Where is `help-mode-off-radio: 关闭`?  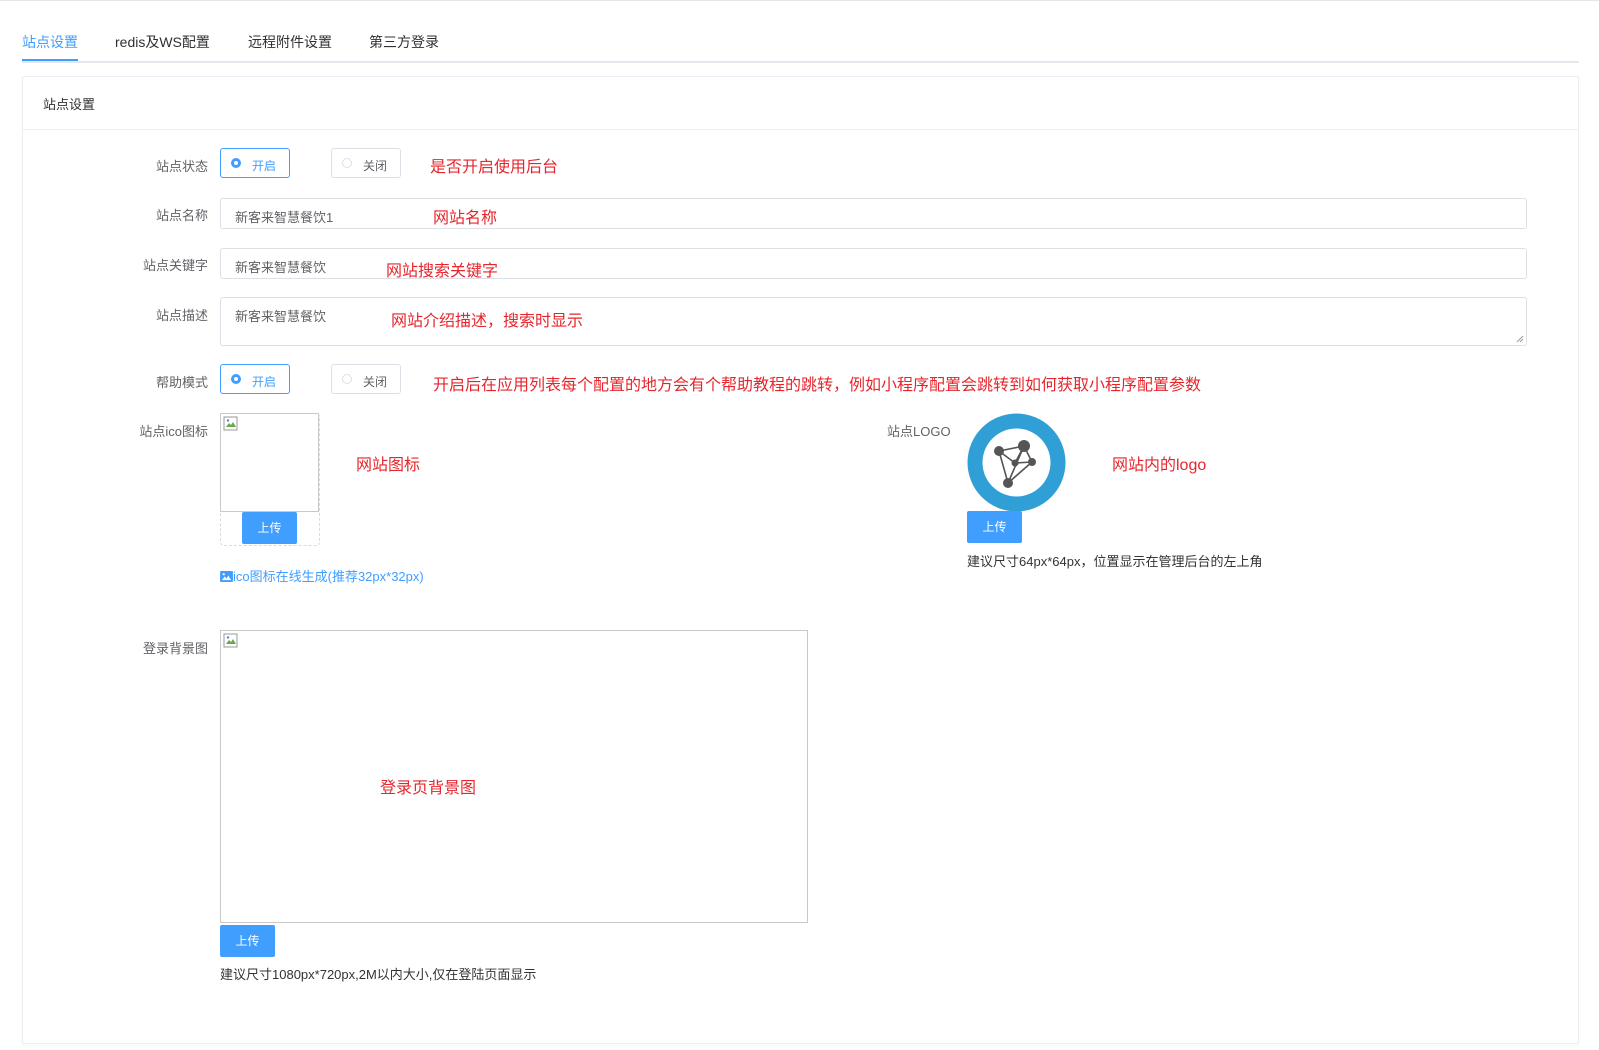
help-mode-off-radio: 关闭 is located at coordinates (366, 379).